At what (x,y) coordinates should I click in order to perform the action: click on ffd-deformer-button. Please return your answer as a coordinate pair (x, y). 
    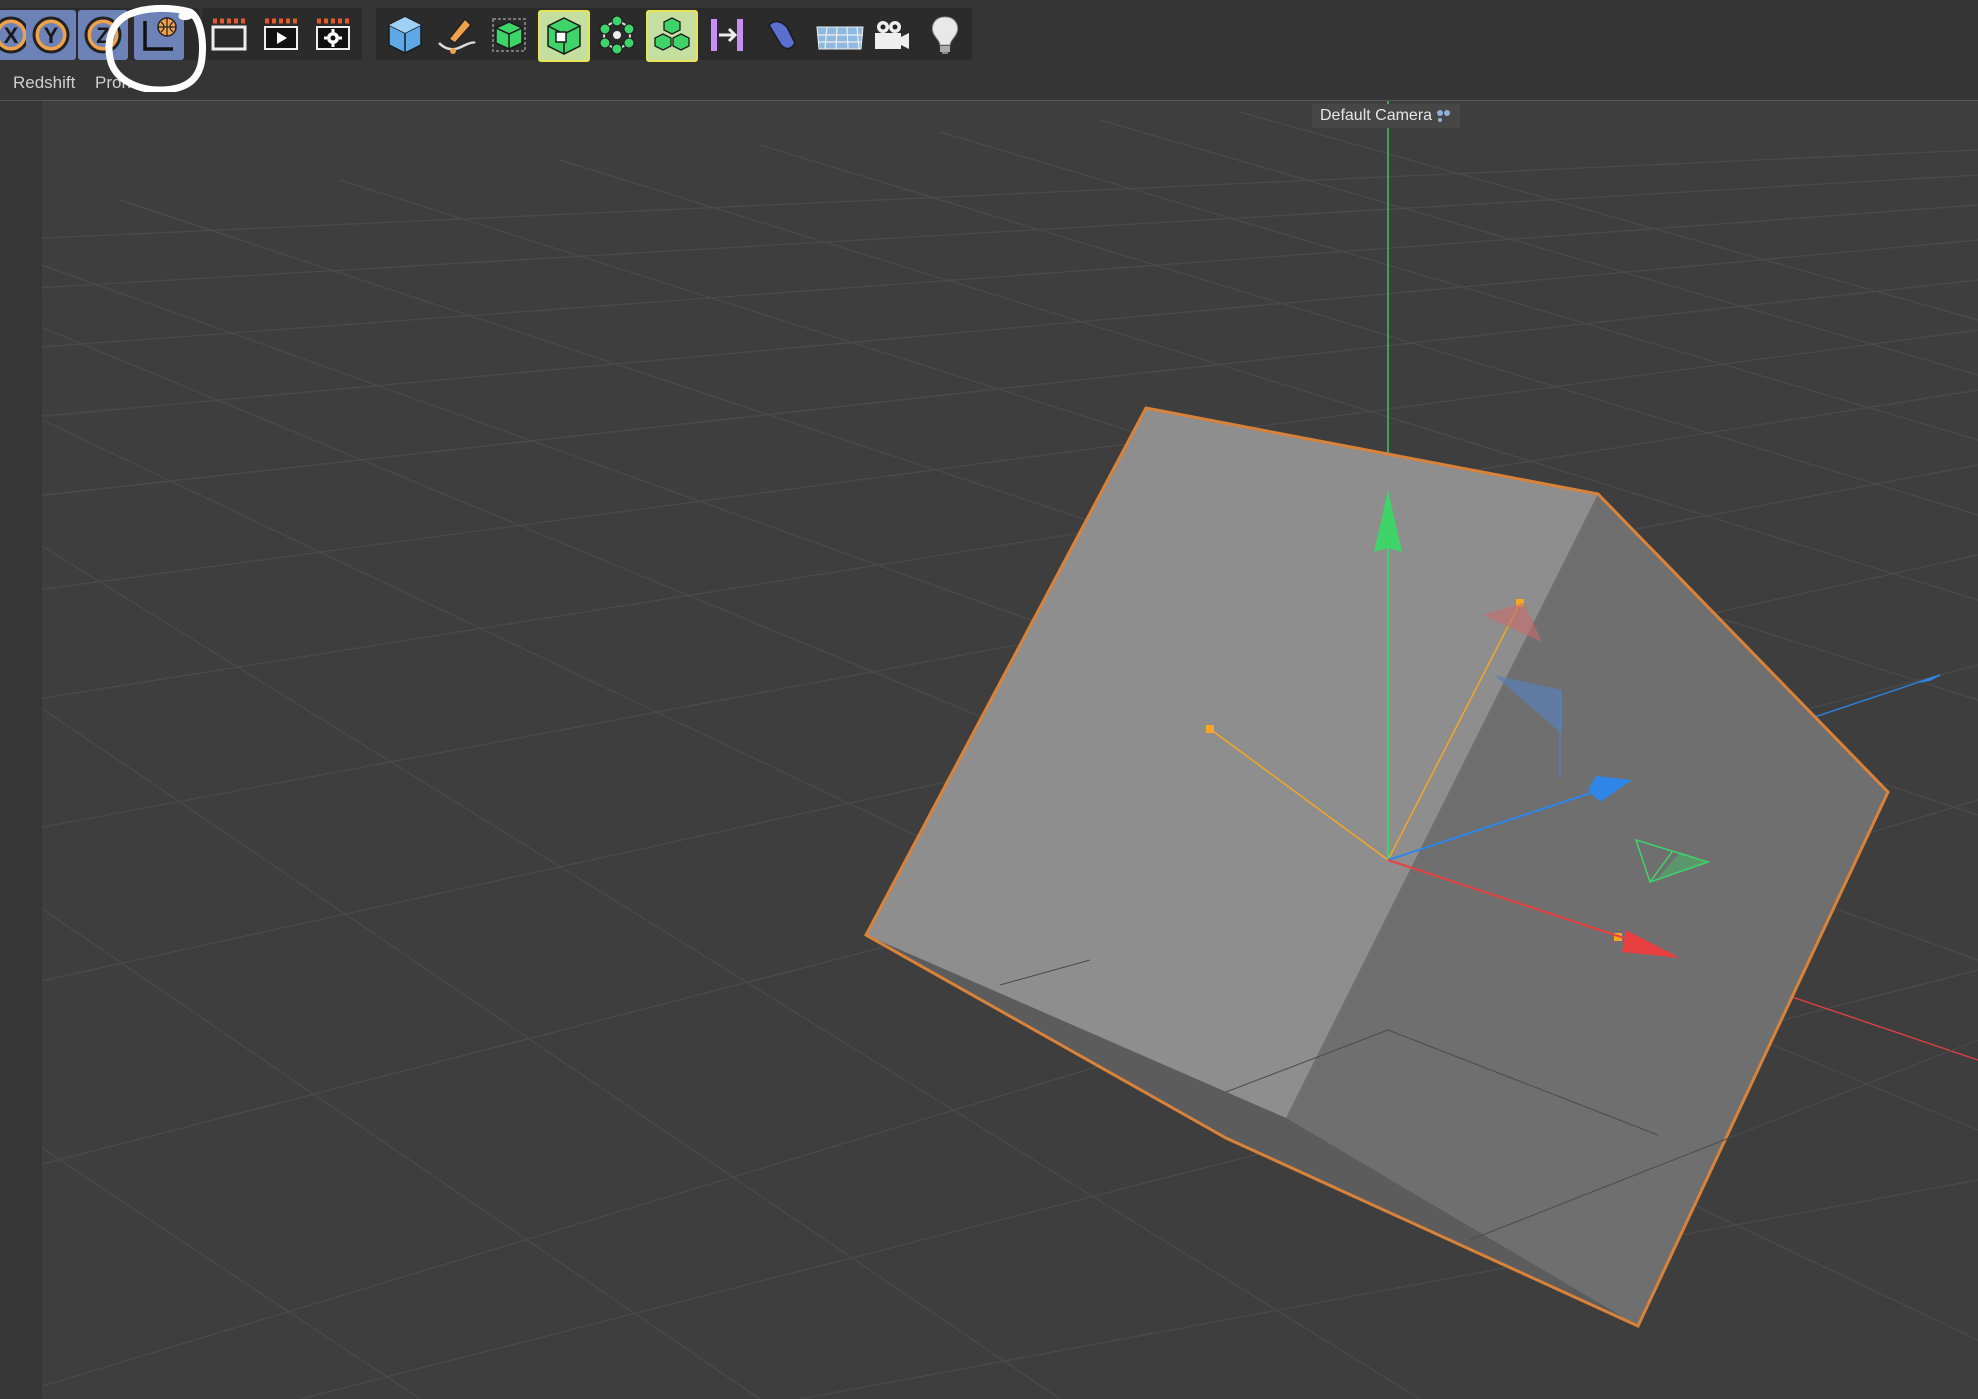
    Looking at the image, I should click on (781, 35).